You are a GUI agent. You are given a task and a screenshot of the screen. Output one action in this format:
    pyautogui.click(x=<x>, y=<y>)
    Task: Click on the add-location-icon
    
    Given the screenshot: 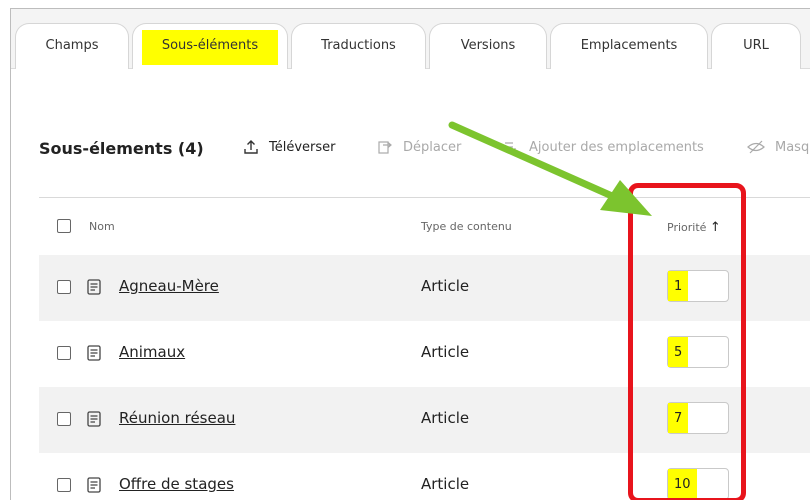 What is the action you would take?
    pyautogui.click(x=511, y=147)
    